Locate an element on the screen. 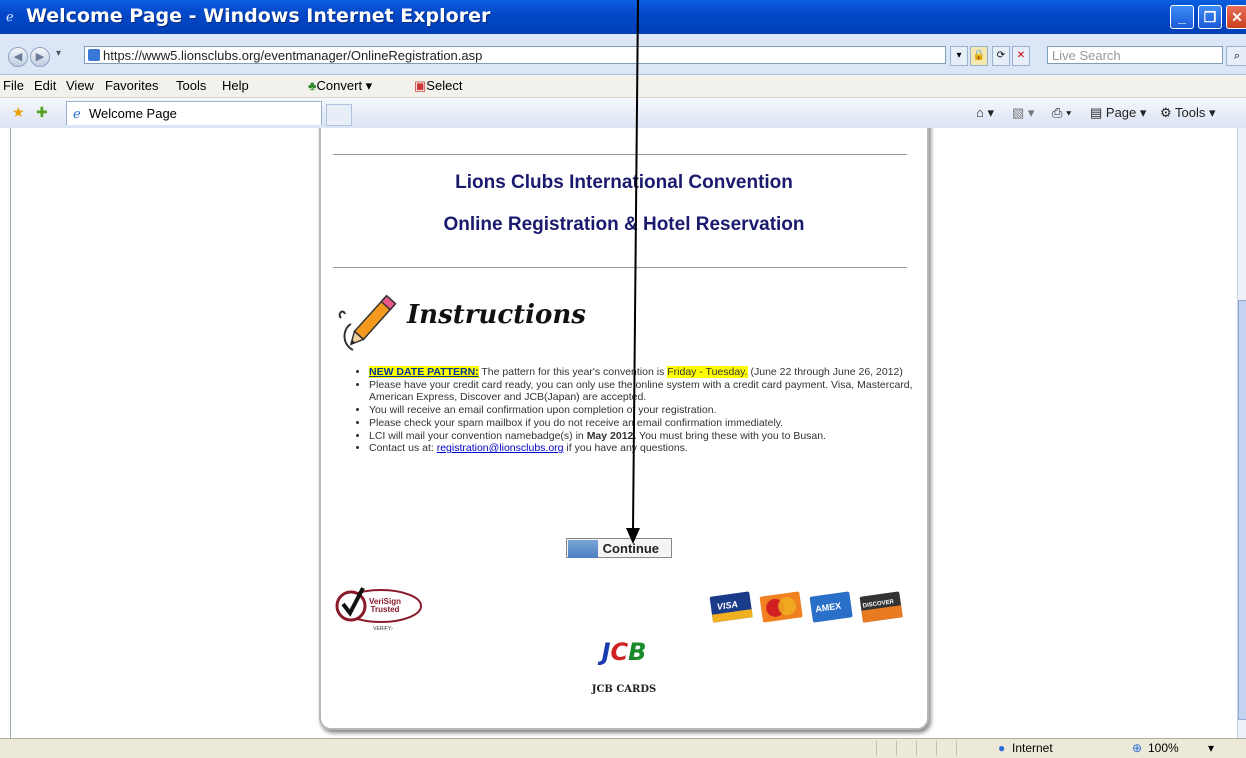 The width and height of the screenshot is (1246, 758). tools-menu-label: Tools is located at coordinates (1190, 112).